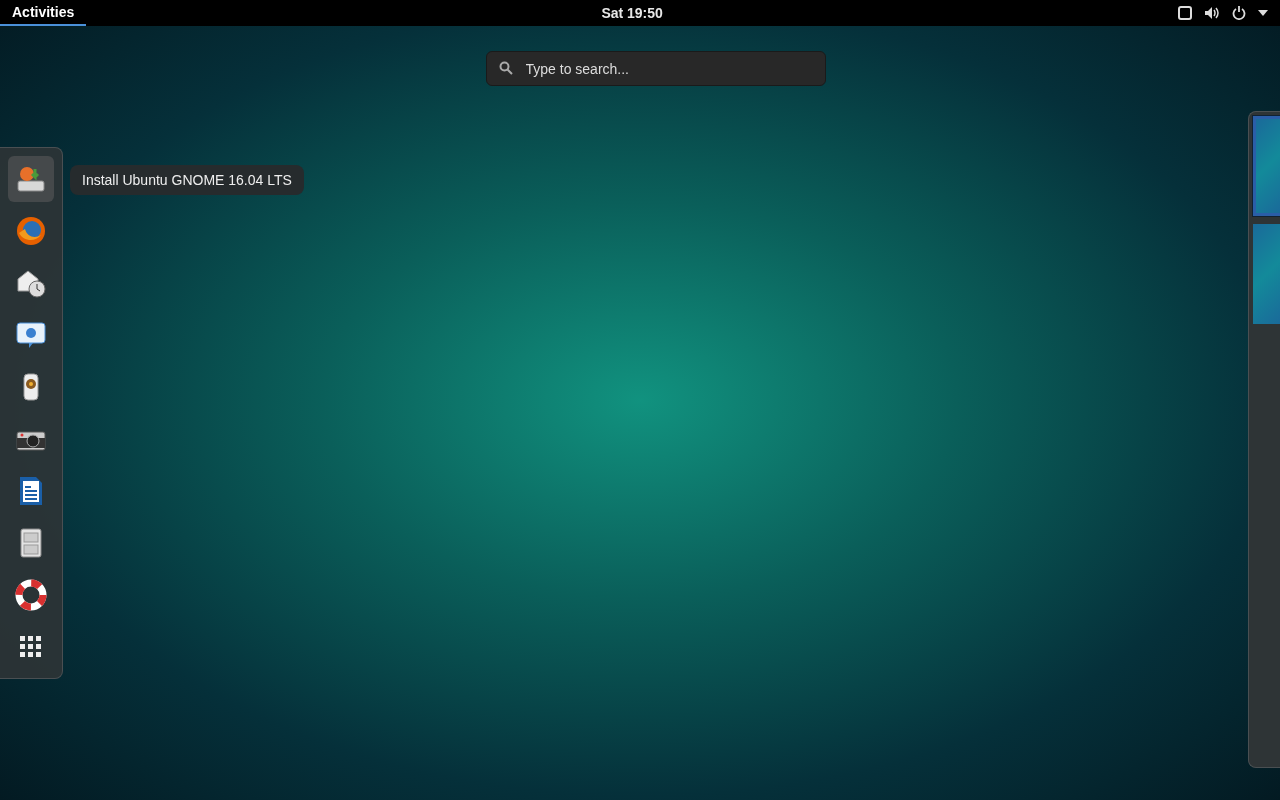 The width and height of the screenshot is (1280, 800). I want to click on lifebuoy-icon, so click(31, 595).